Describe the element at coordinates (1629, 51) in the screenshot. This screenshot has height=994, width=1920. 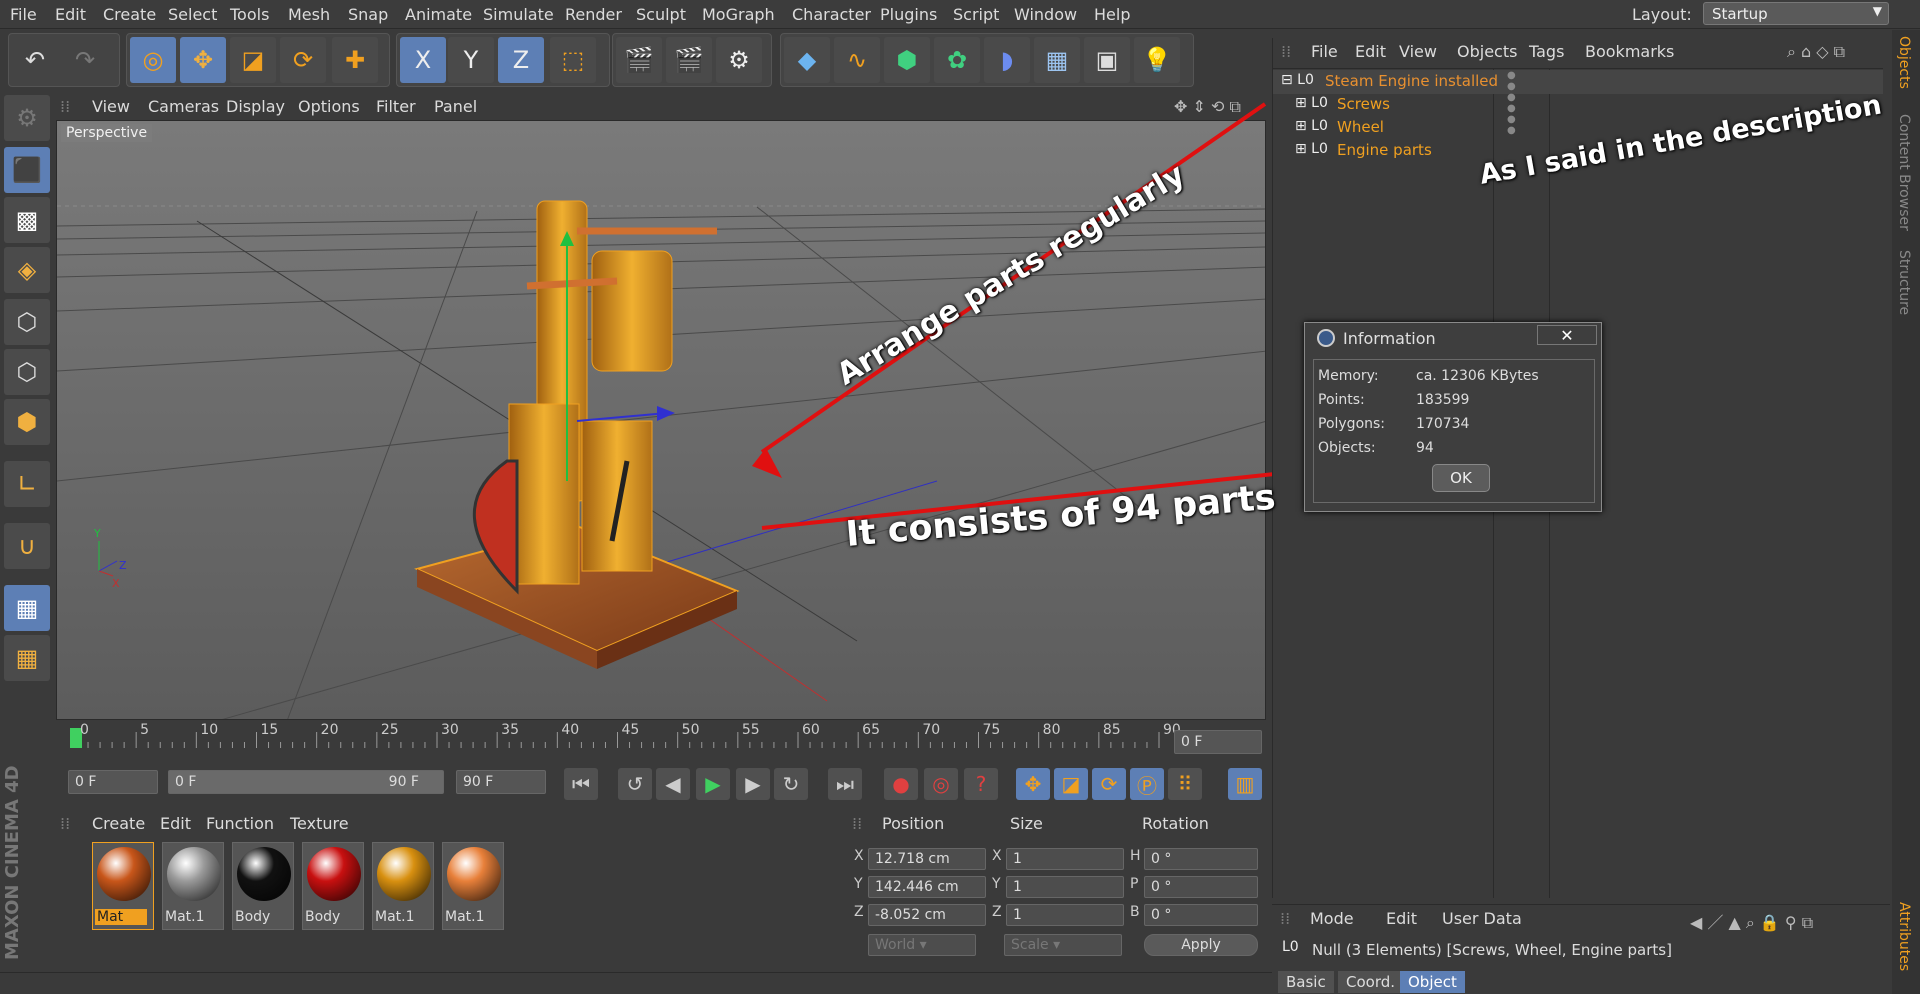
I see `object-menu-bookmarks: Bookmarks` at that location.